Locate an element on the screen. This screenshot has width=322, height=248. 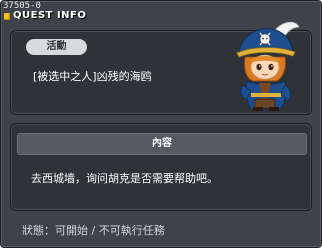
quest-category-badge: 活動 is located at coordinates (56, 47).